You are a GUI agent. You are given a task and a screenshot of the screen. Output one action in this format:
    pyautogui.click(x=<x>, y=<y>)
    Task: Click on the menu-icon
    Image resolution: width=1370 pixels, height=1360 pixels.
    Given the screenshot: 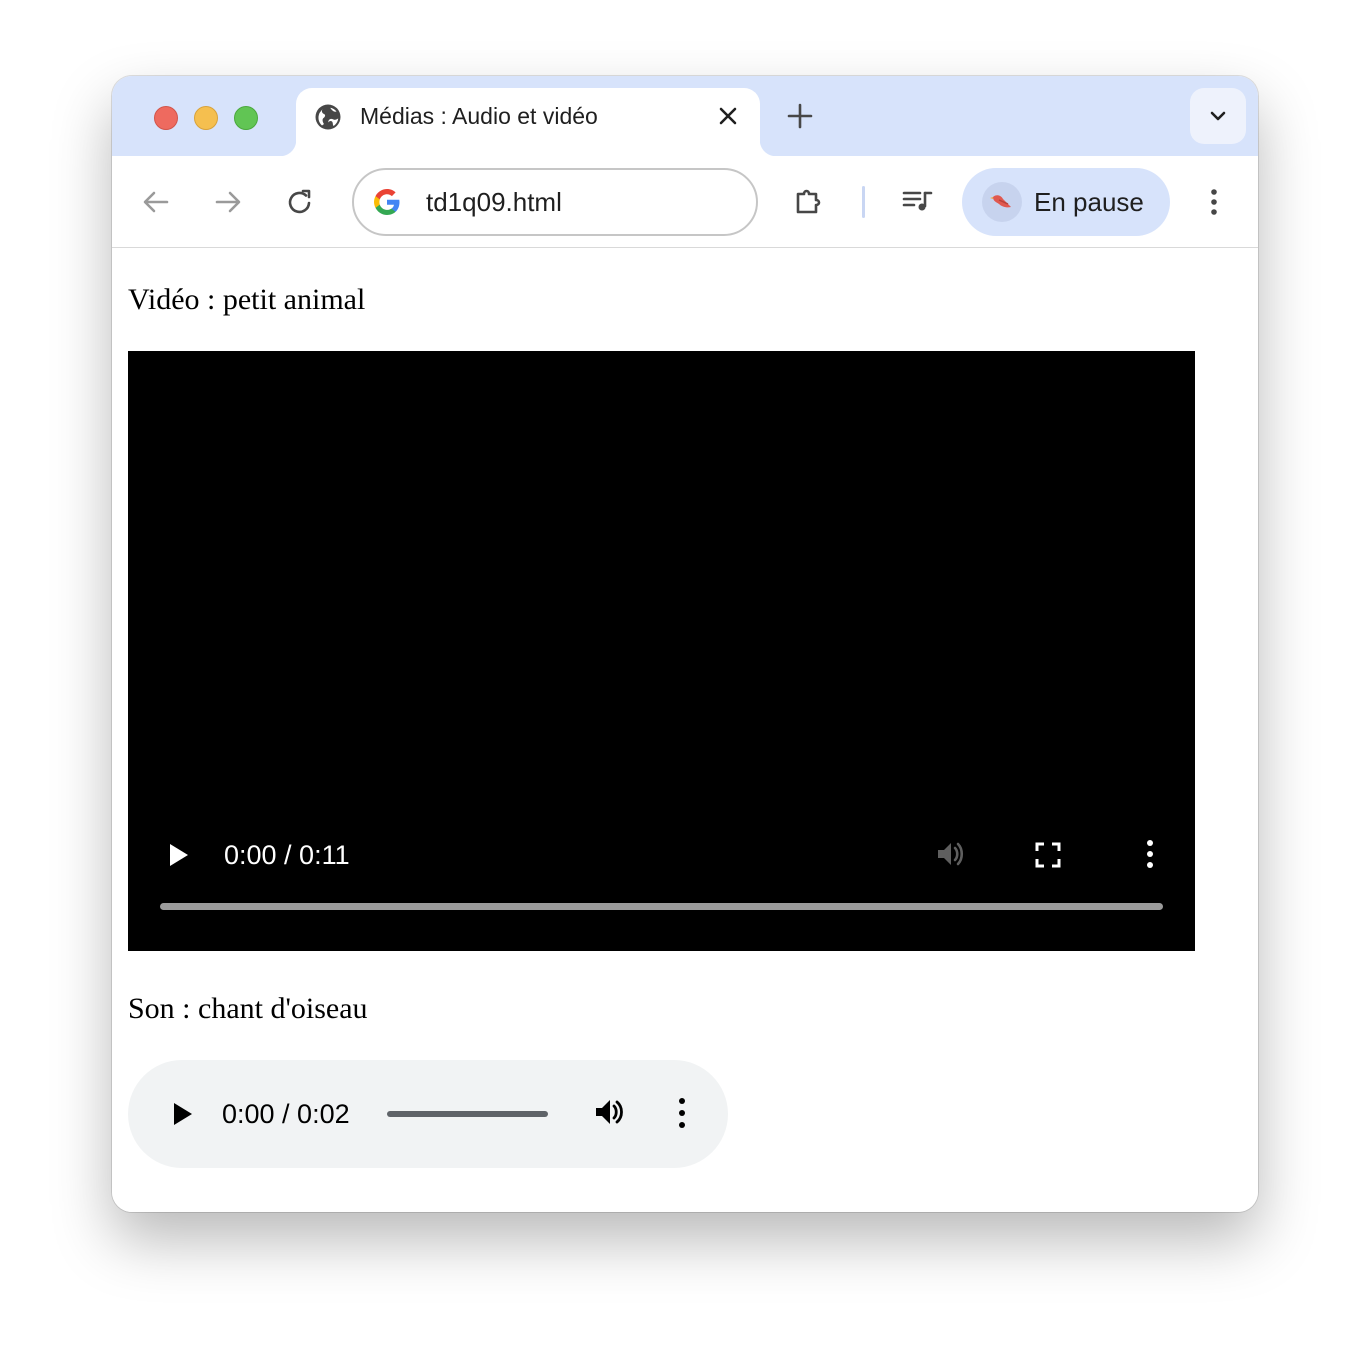 What is the action you would take?
    pyautogui.click(x=1214, y=202)
    